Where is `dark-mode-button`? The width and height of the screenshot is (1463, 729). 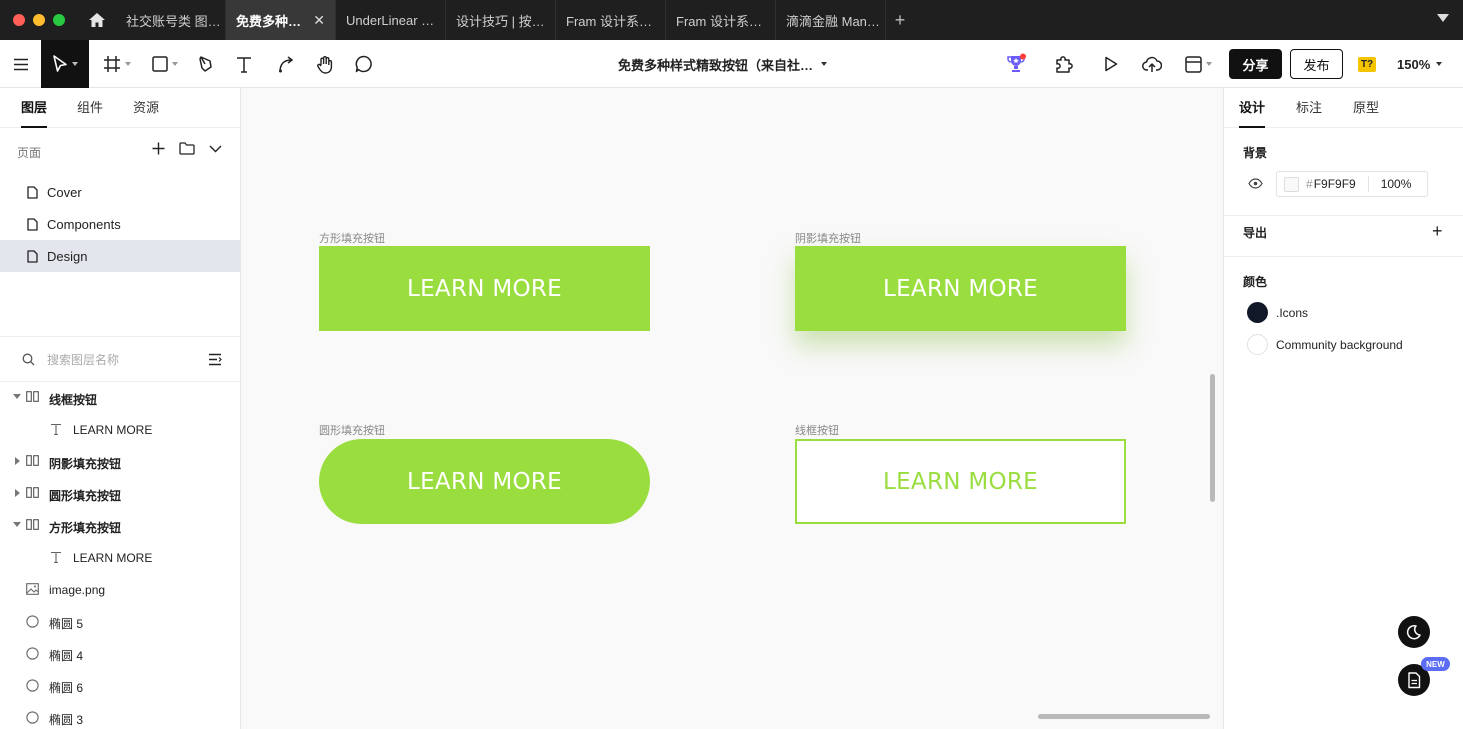 dark-mode-button is located at coordinates (1414, 632).